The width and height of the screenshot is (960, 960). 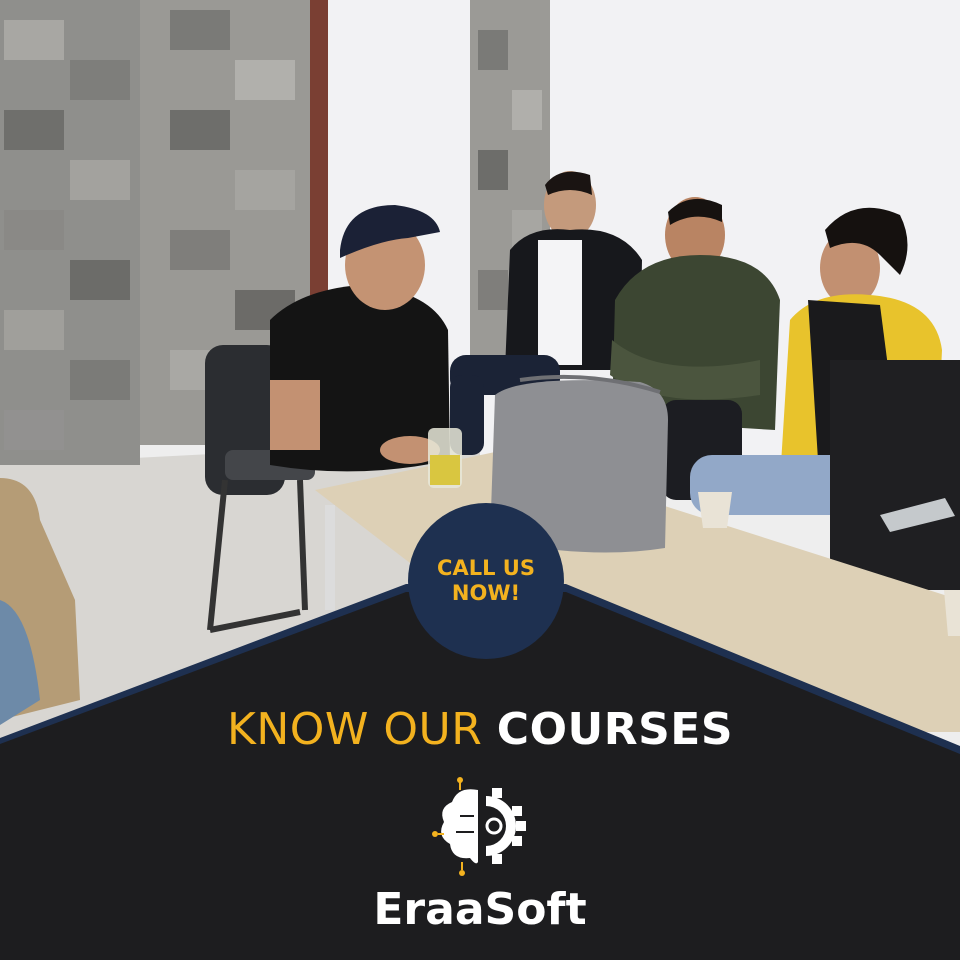 What do you see at coordinates (486, 568) in the screenshot?
I see `cta-line-1: CALL US` at bounding box center [486, 568].